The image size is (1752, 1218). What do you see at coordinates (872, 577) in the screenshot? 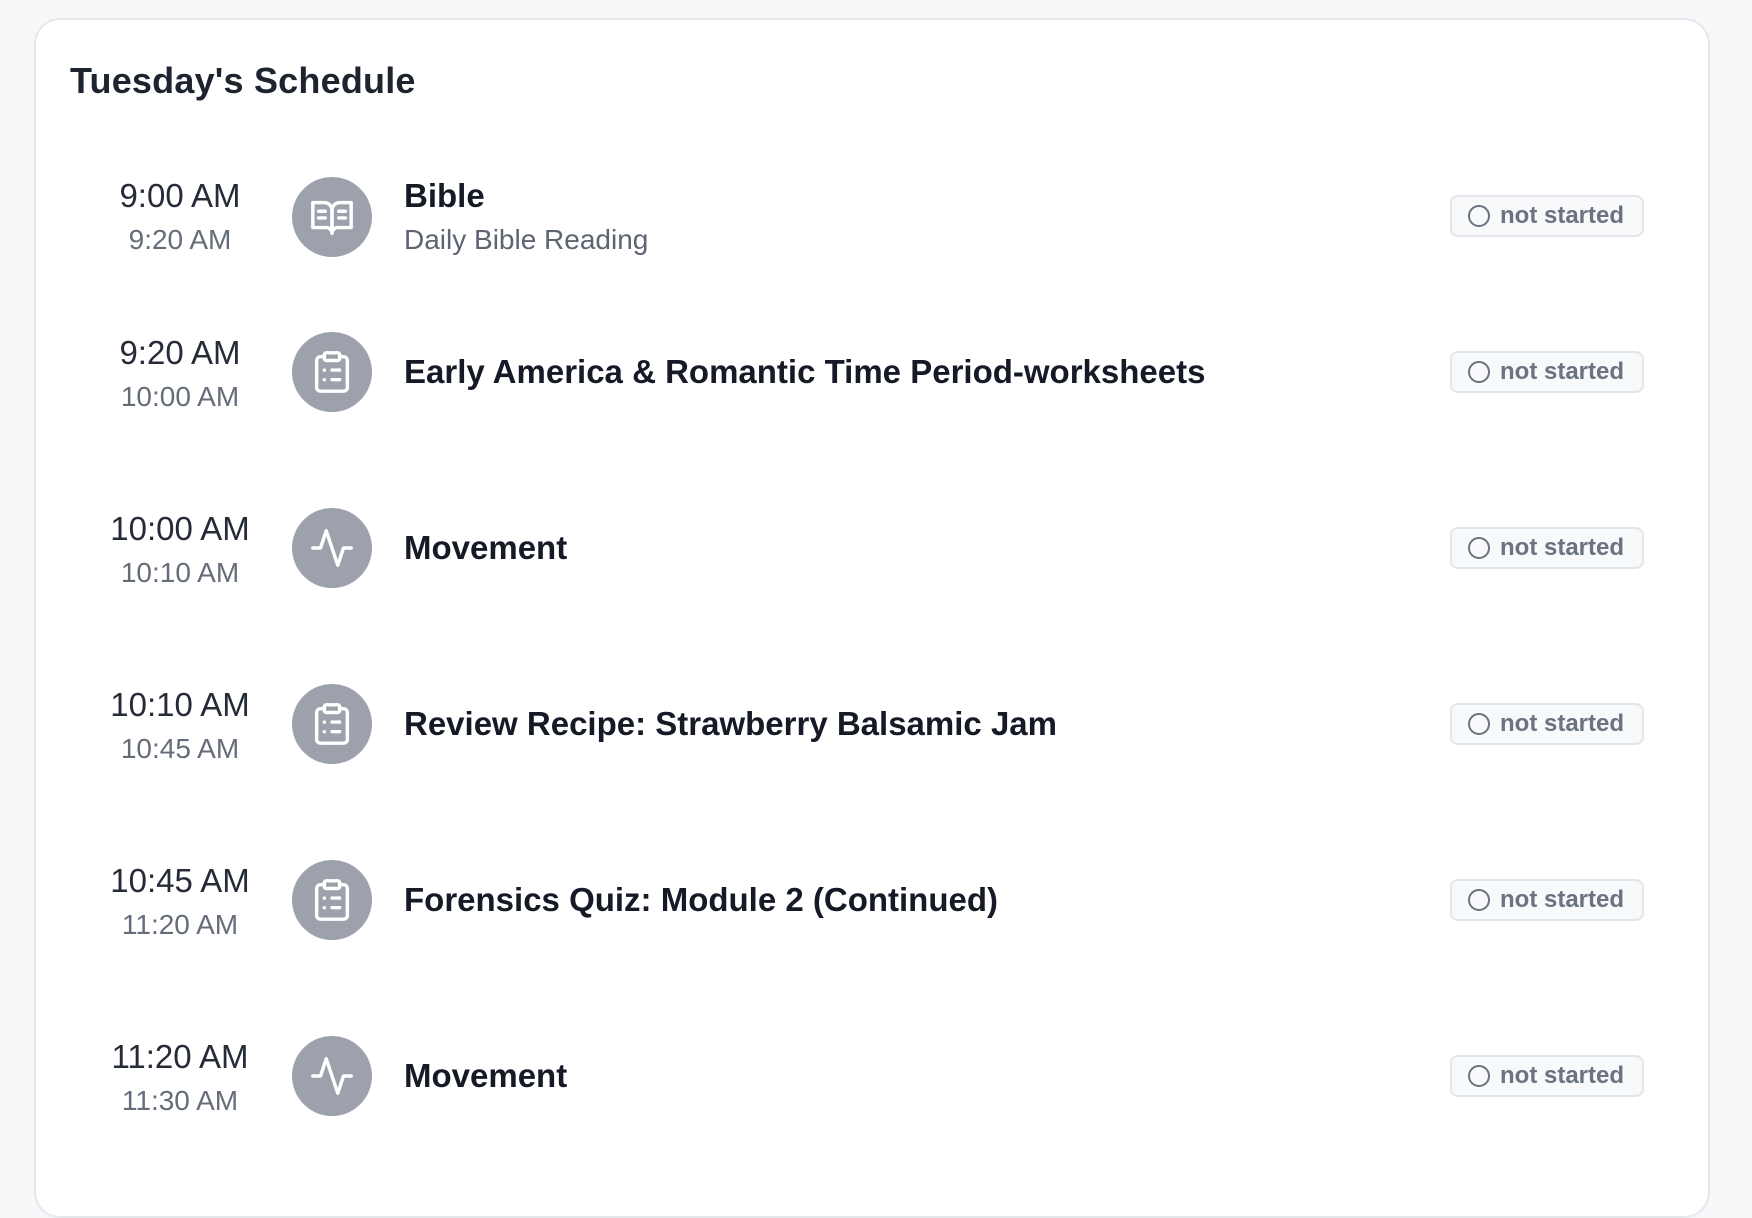
I see `schedule-item: 10:00 AM 10:10 AM Movement not started` at bounding box center [872, 577].